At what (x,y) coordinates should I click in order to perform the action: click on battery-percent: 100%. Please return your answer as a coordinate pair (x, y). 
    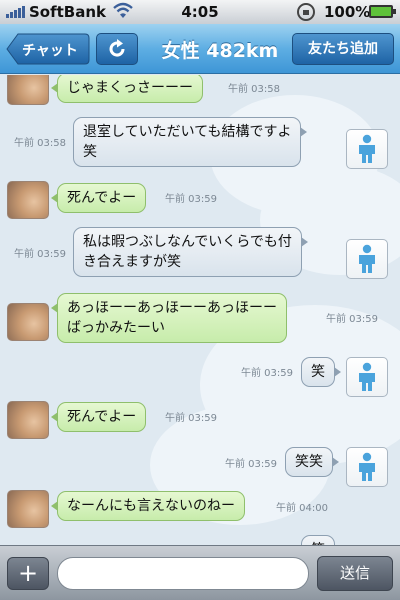
    Looking at the image, I should click on (347, 12).